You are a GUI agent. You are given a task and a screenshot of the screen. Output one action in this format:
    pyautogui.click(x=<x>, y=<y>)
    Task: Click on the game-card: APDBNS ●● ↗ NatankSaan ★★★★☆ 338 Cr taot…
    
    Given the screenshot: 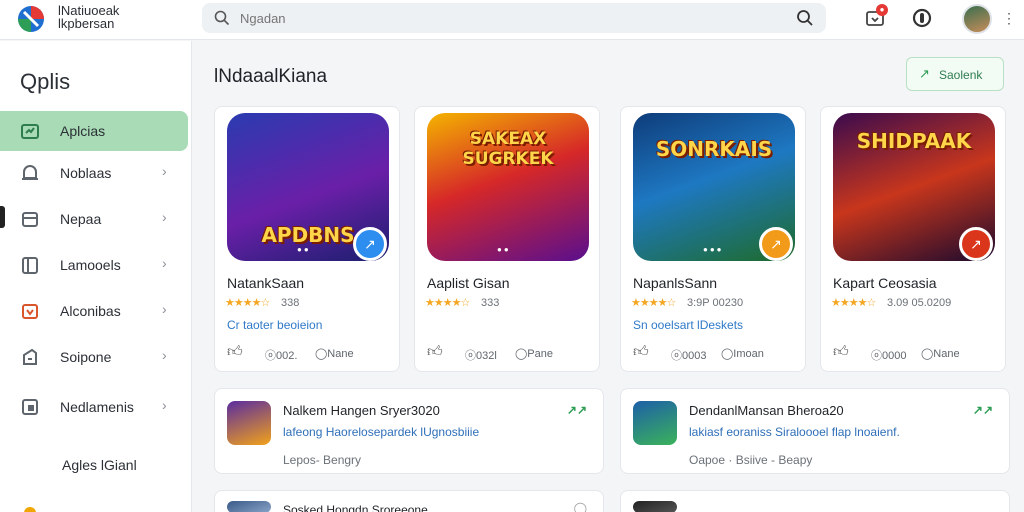 What is the action you would take?
    pyautogui.click(x=307, y=239)
    